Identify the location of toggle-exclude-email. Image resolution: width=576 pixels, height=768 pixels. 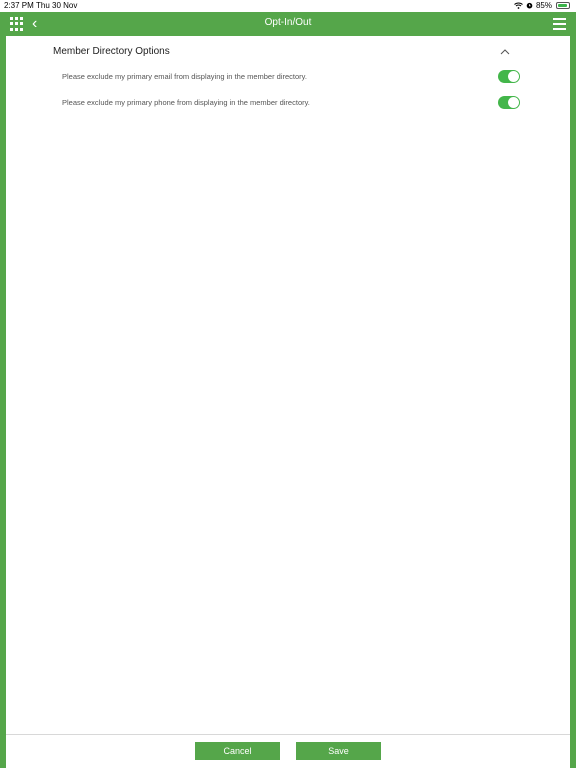
(509, 76).